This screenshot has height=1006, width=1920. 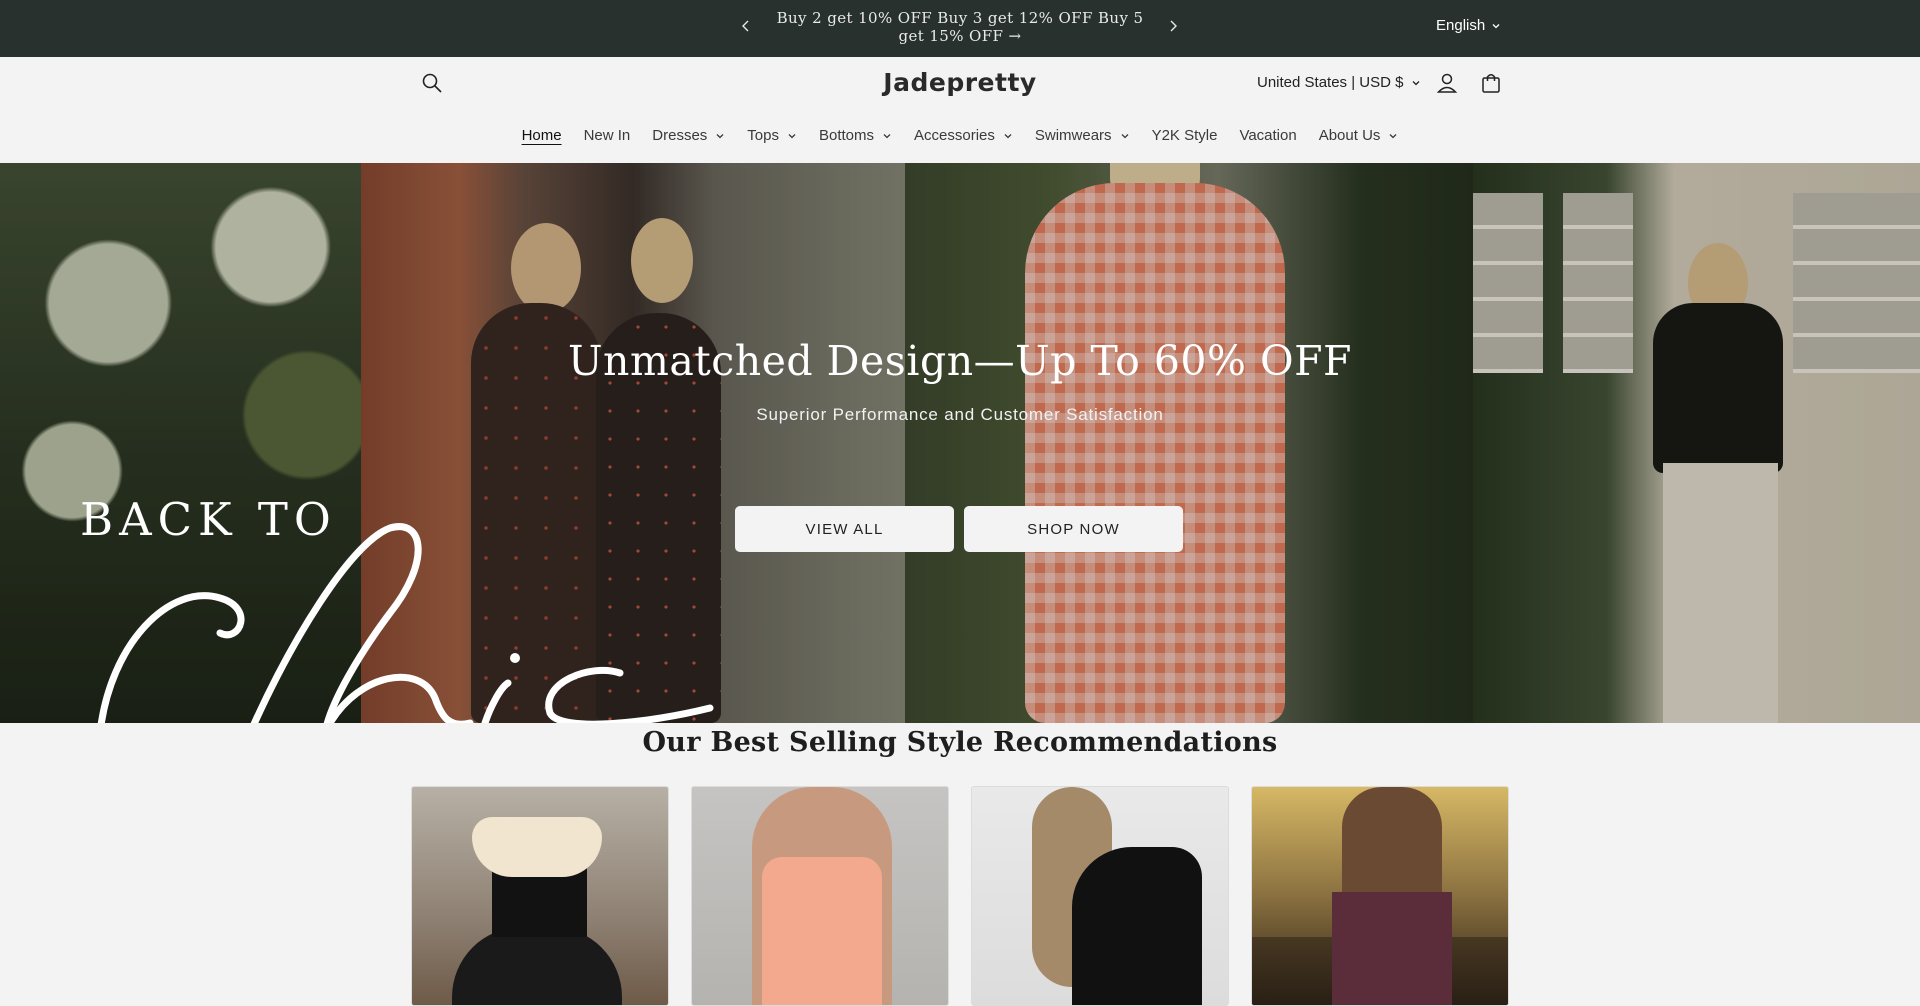 What do you see at coordinates (680, 135) in the screenshot?
I see `nav-label: Dresses` at bounding box center [680, 135].